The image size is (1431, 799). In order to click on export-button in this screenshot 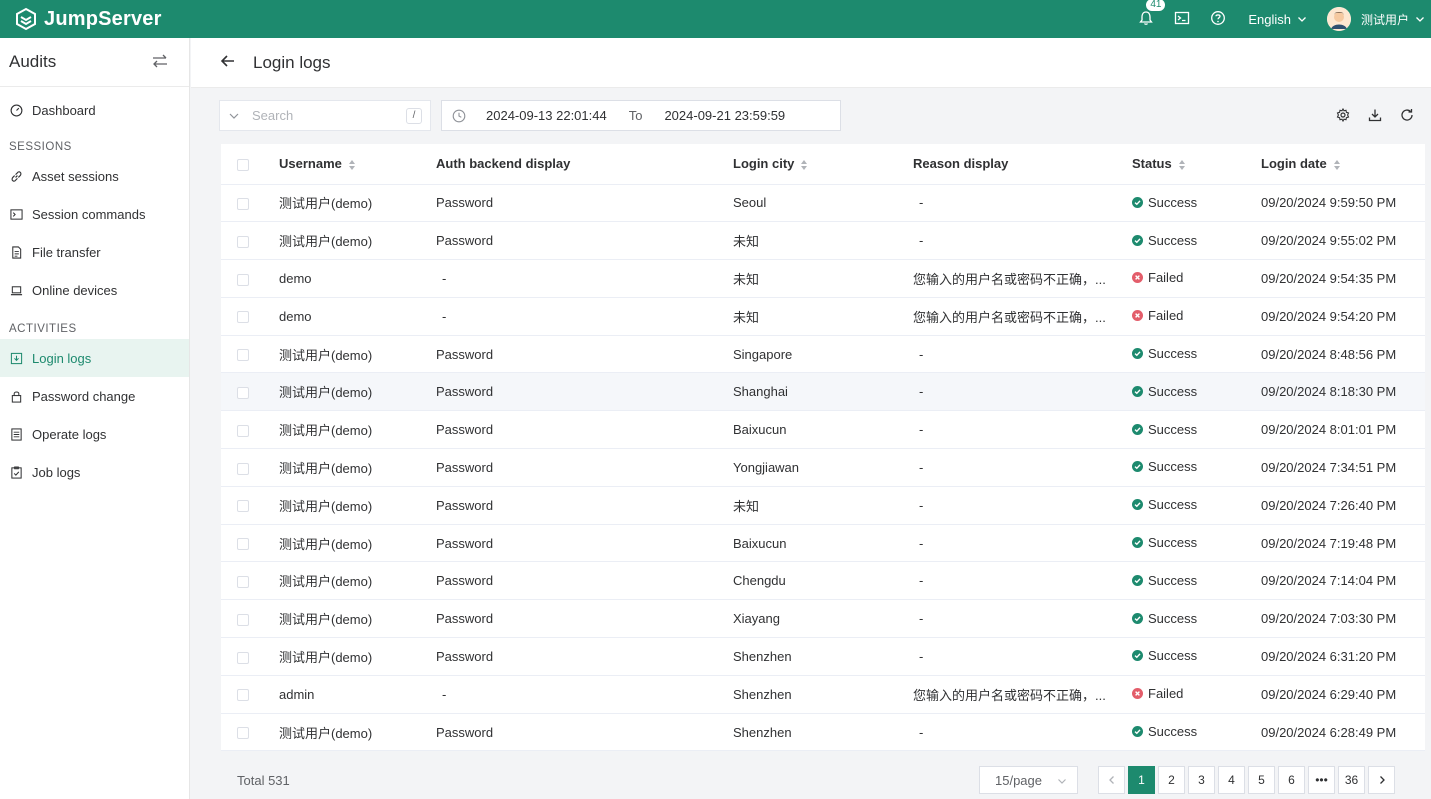, I will do `click(1375, 115)`.